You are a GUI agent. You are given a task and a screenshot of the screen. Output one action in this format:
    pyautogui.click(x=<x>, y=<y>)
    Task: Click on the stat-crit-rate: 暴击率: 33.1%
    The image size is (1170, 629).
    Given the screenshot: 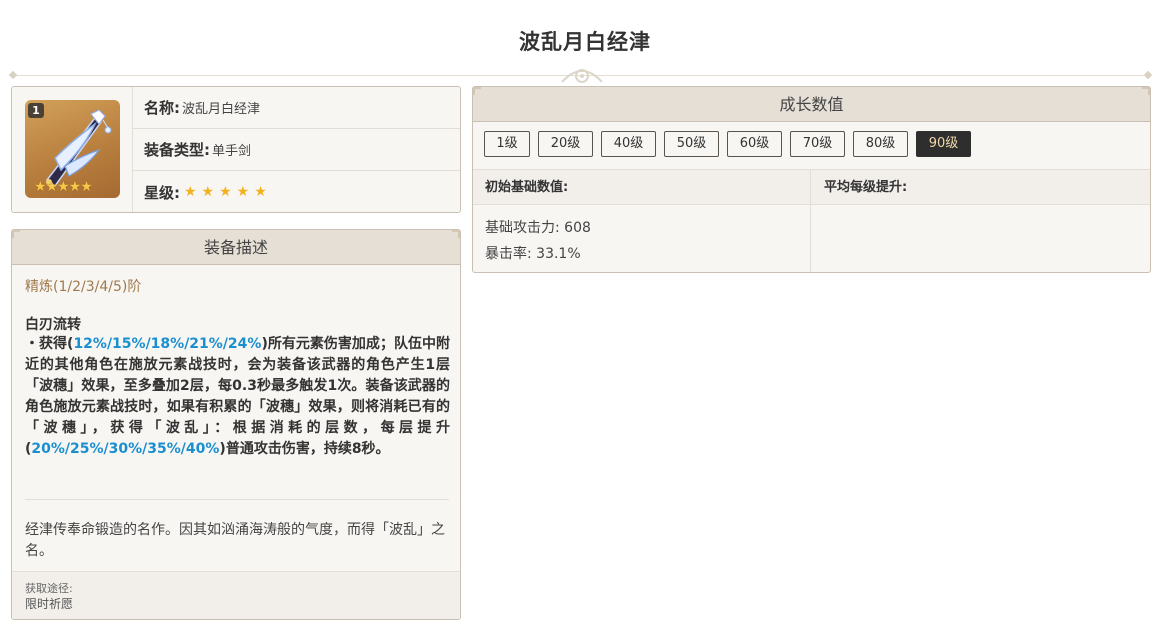 What is the action you would take?
    pyautogui.click(x=533, y=254)
    